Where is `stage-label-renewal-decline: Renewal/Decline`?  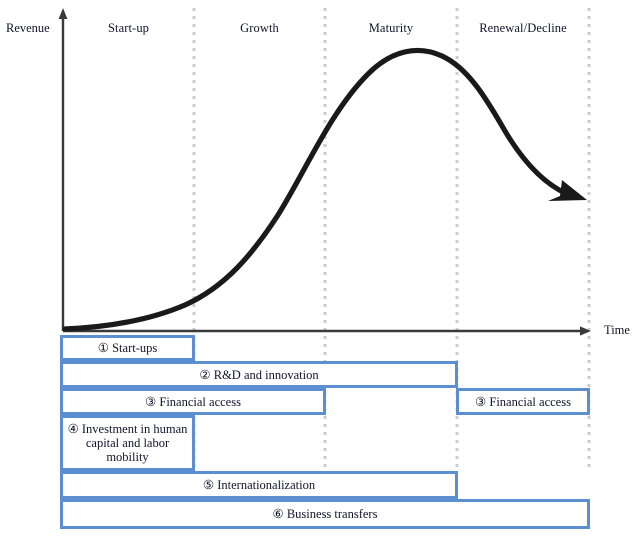
stage-label-renewal-decline: Renewal/Decline is located at coordinates (523, 28).